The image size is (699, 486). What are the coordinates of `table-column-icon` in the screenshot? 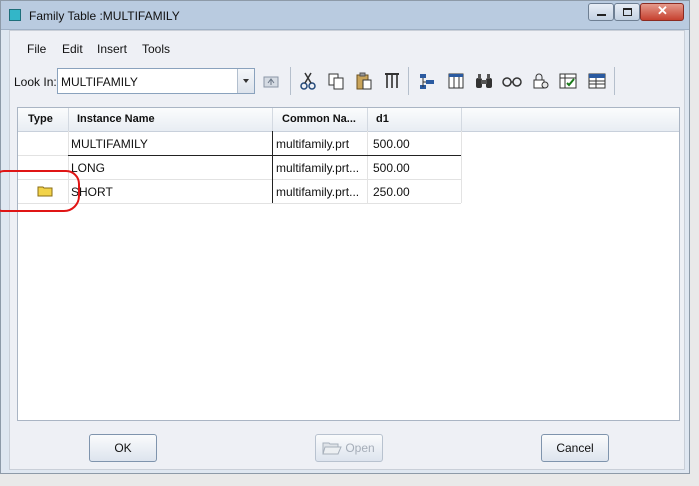 It's located at (456, 81).